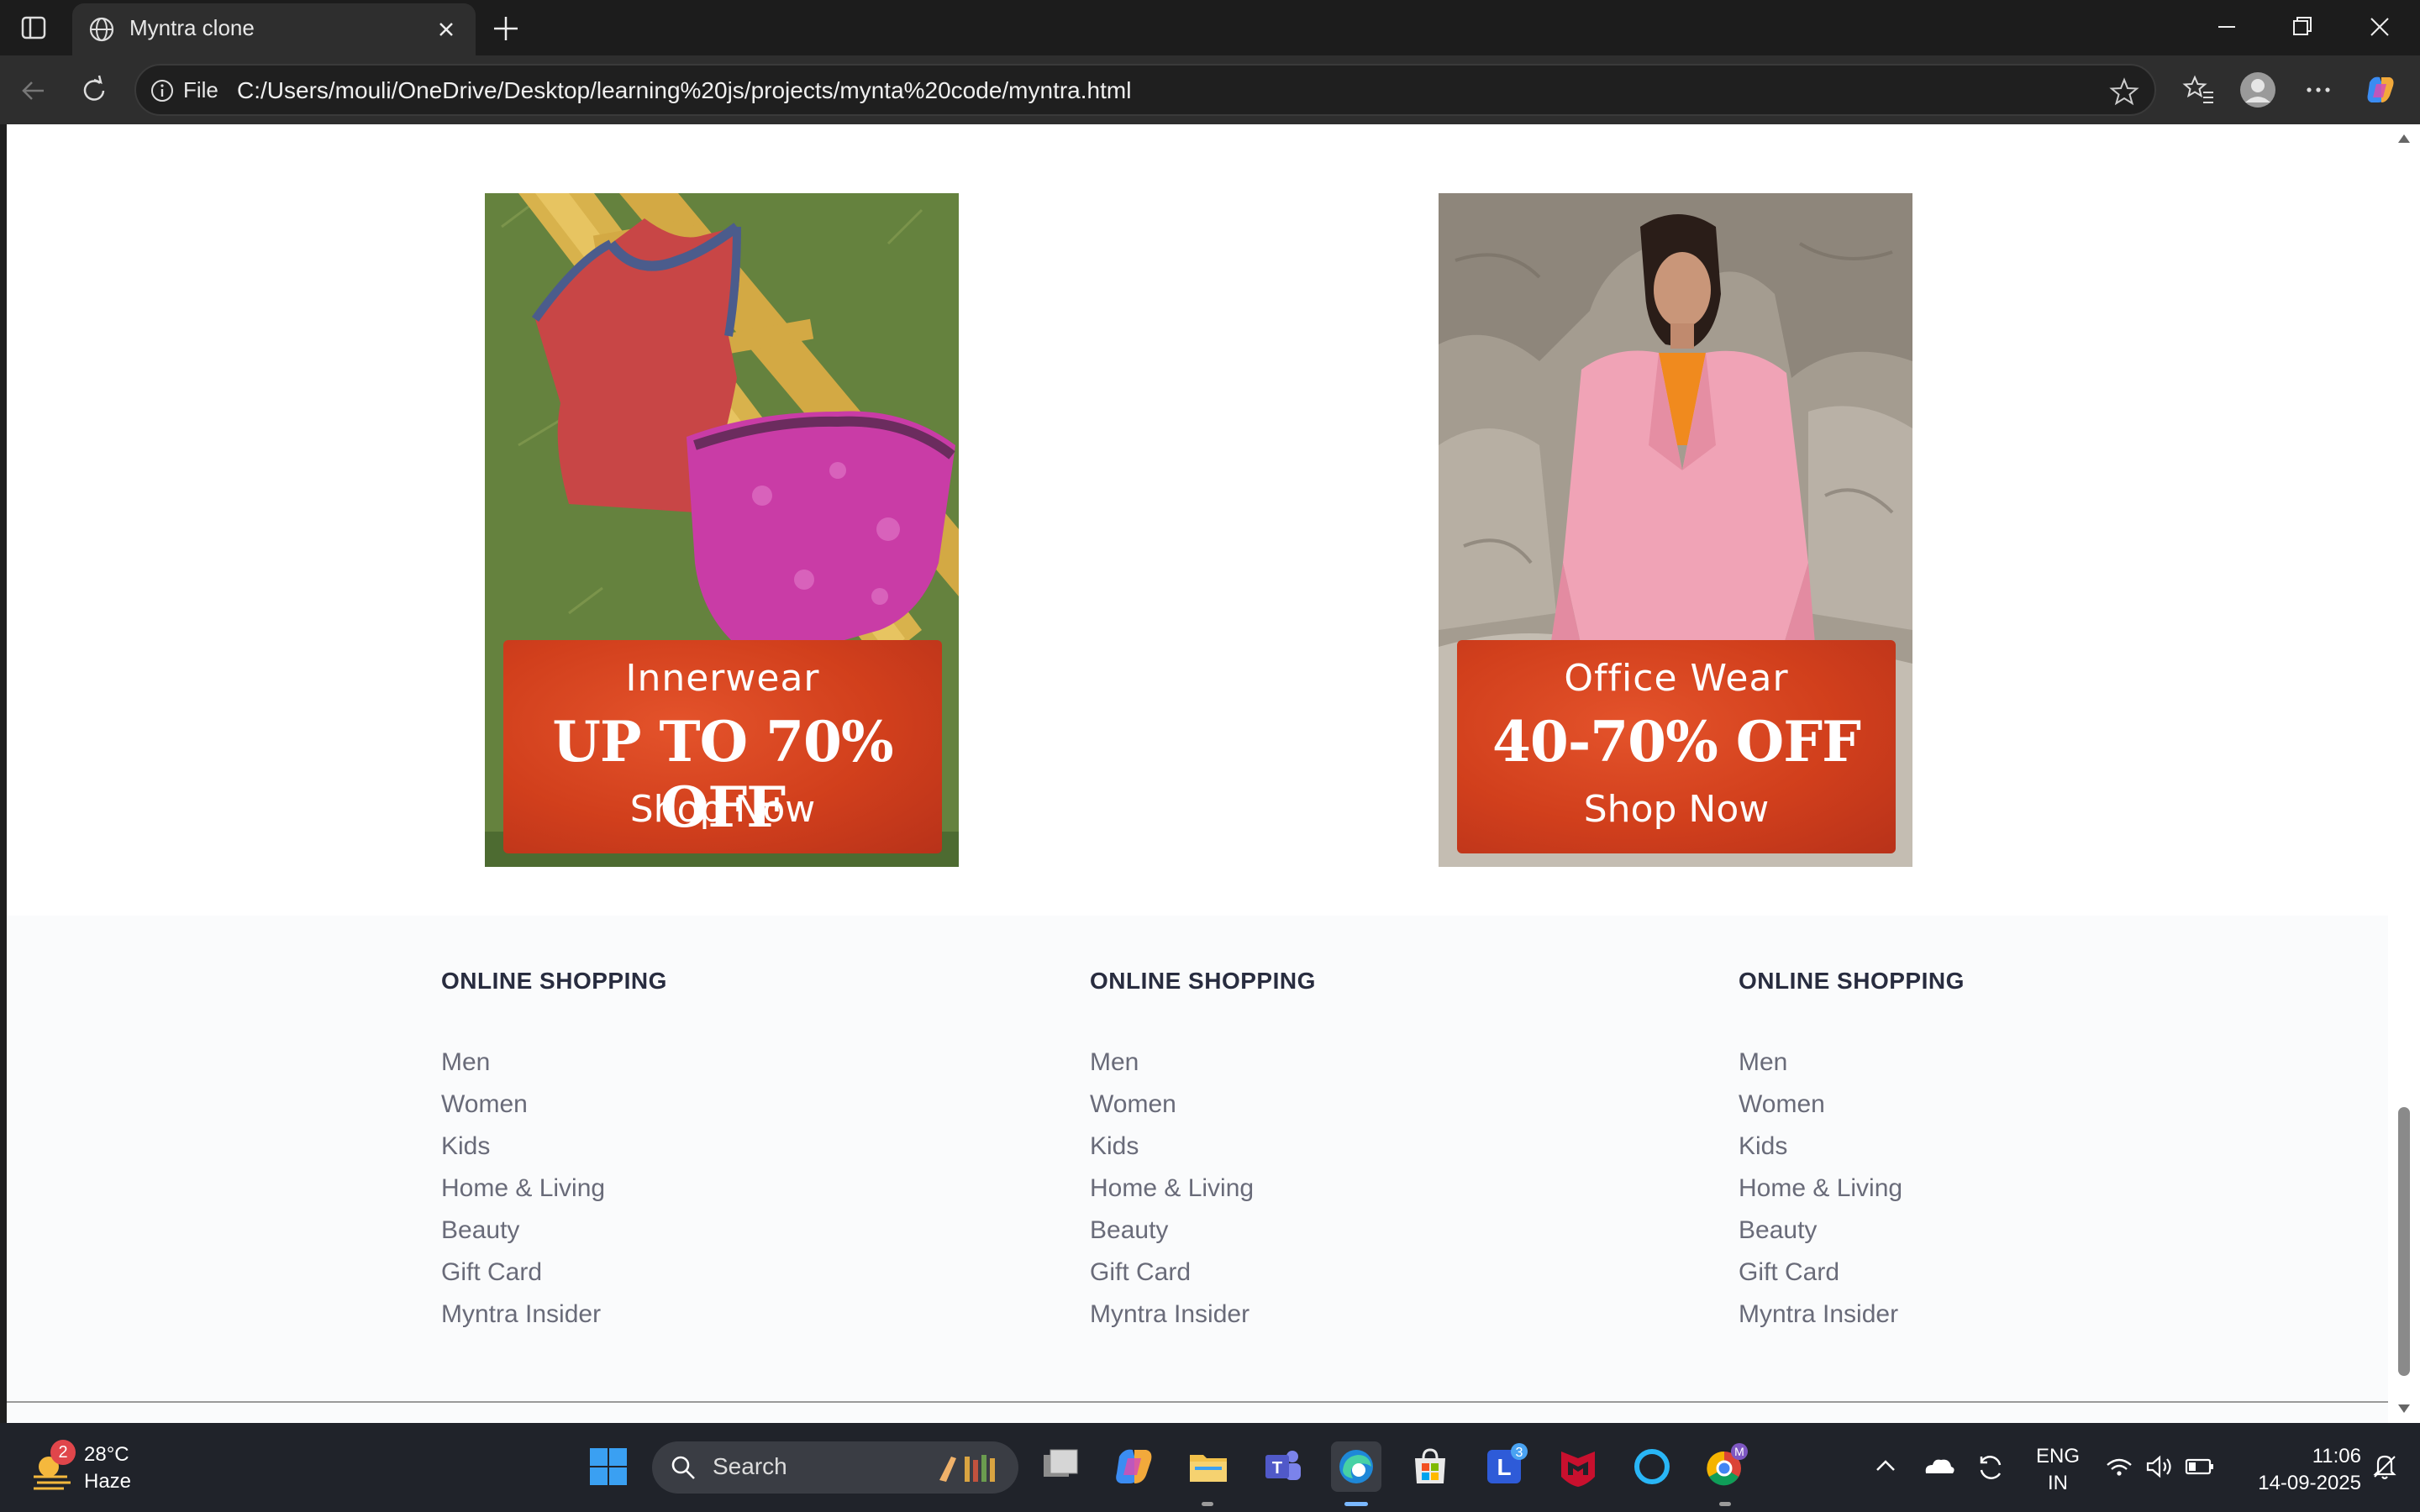 The height and width of the screenshot is (1512, 2420). What do you see at coordinates (2298, 1456) in the screenshot?
I see `clock-time: 11:06` at bounding box center [2298, 1456].